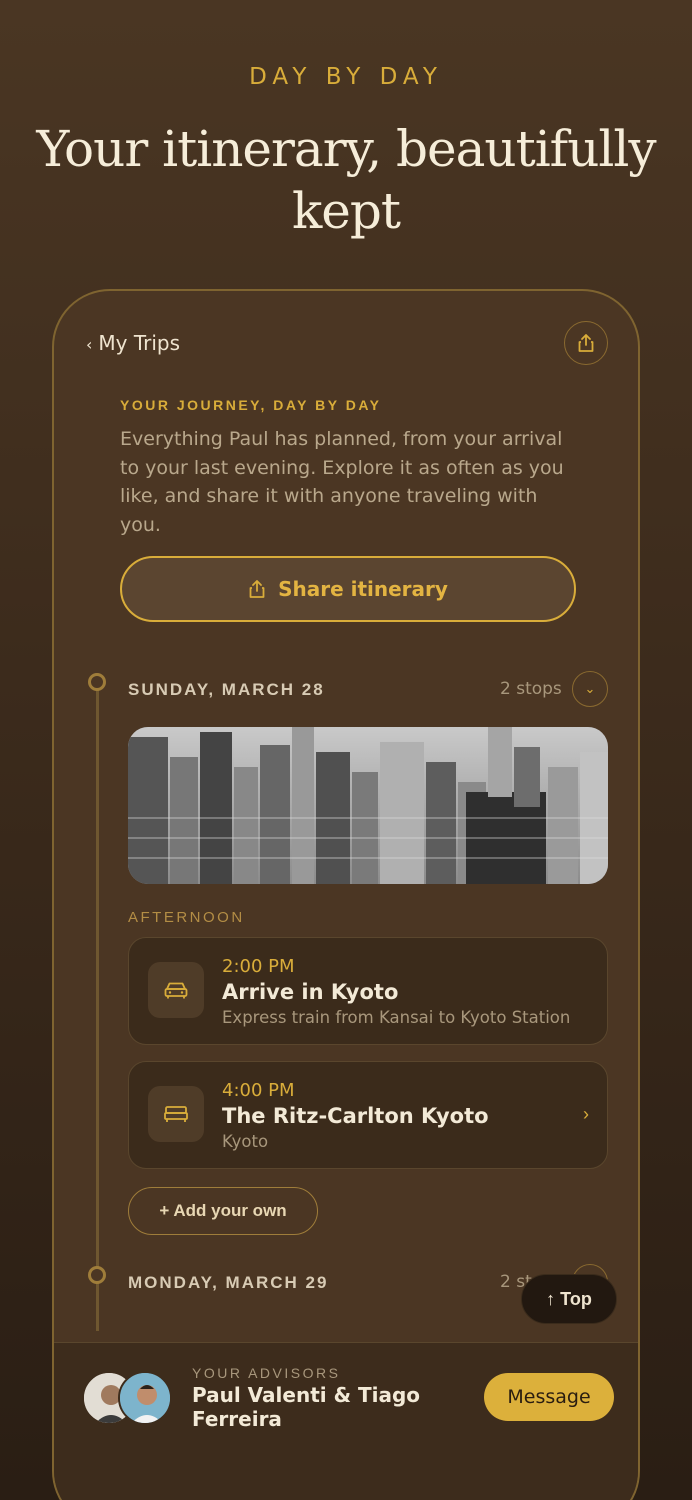 The width and height of the screenshot is (692, 1500). What do you see at coordinates (569, 1299) in the screenshot?
I see `scroll-top-button: ↑ Top` at bounding box center [569, 1299].